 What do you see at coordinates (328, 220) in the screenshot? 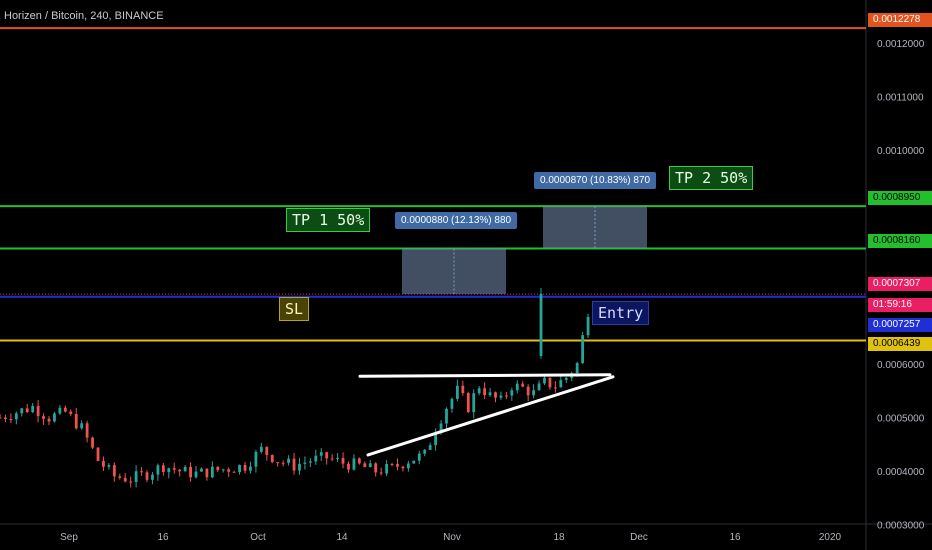
I see `tp1-label: TP 1 50%` at bounding box center [328, 220].